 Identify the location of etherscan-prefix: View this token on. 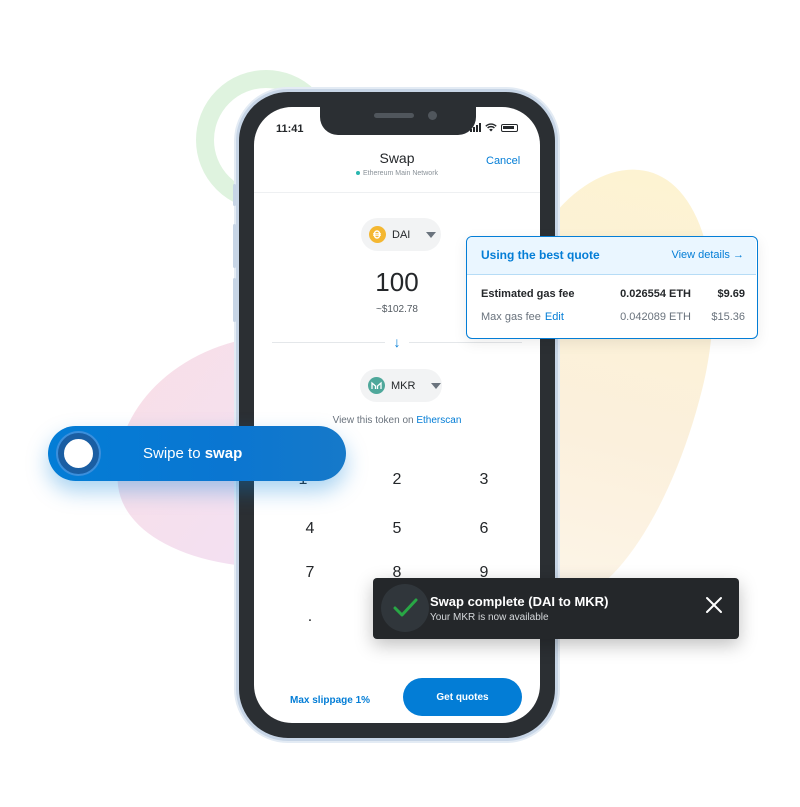
(373, 420).